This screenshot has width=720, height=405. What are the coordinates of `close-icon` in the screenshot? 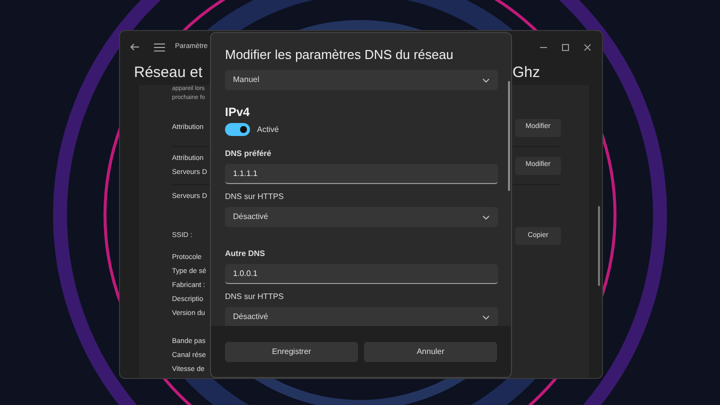 It's located at (587, 47).